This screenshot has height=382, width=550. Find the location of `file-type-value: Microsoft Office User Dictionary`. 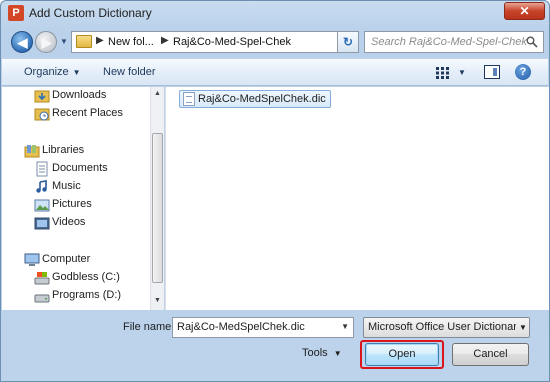

file-type-value: Microsoft Office User Dictionary is located at coordinates (445, 327).